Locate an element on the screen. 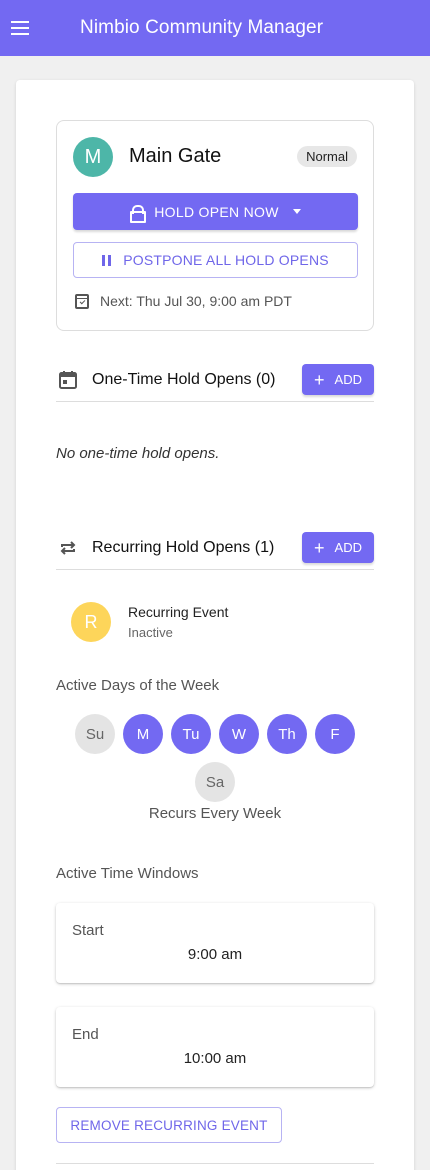  repeat-icon is located at coordinates (68, 548).